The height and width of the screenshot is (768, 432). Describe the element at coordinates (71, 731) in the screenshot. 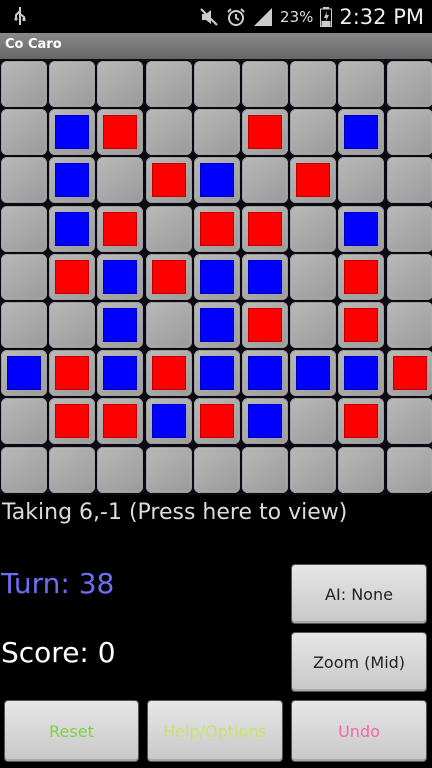

I see `reset-button: Reset` at that location.